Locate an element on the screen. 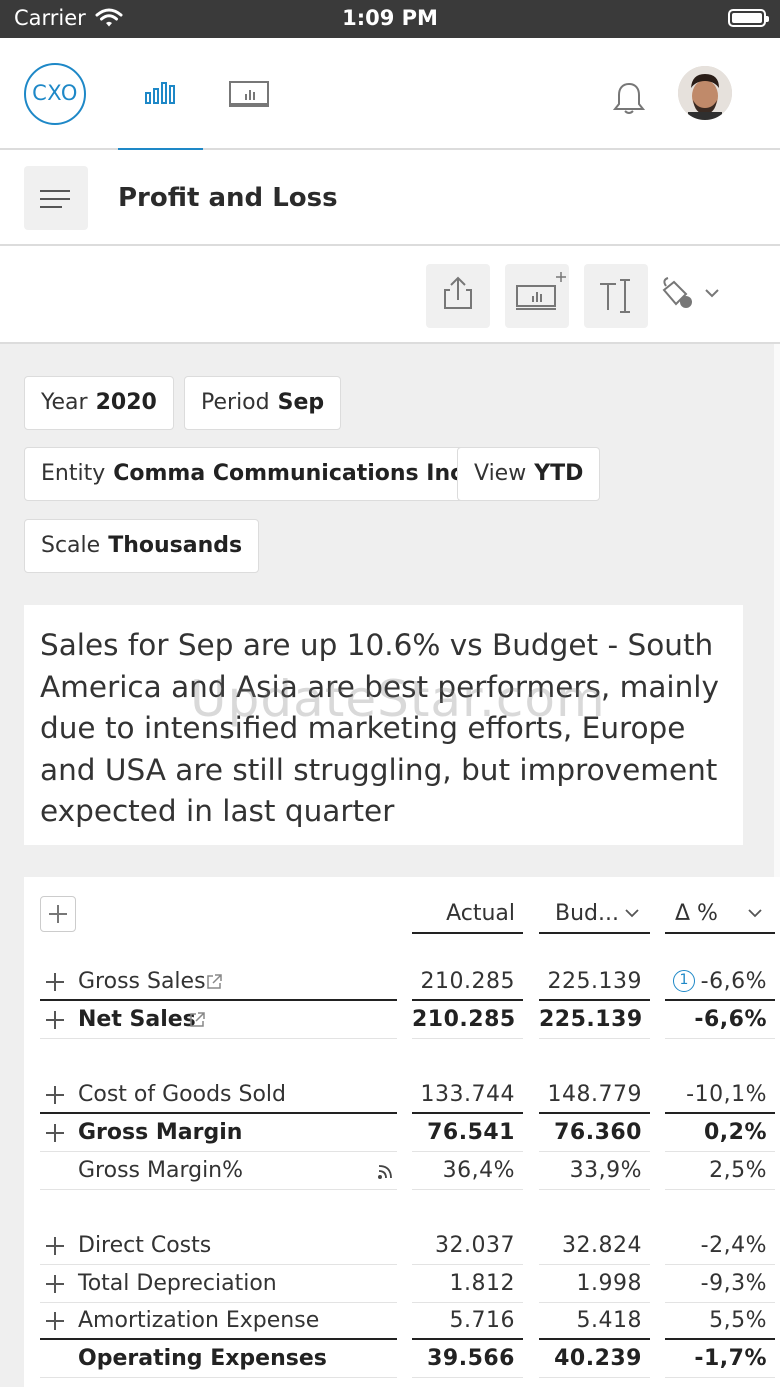 This screenshot has width=780, height=1387. row-label-cell: Operating Expenses is located at coordinates (218, 1359).